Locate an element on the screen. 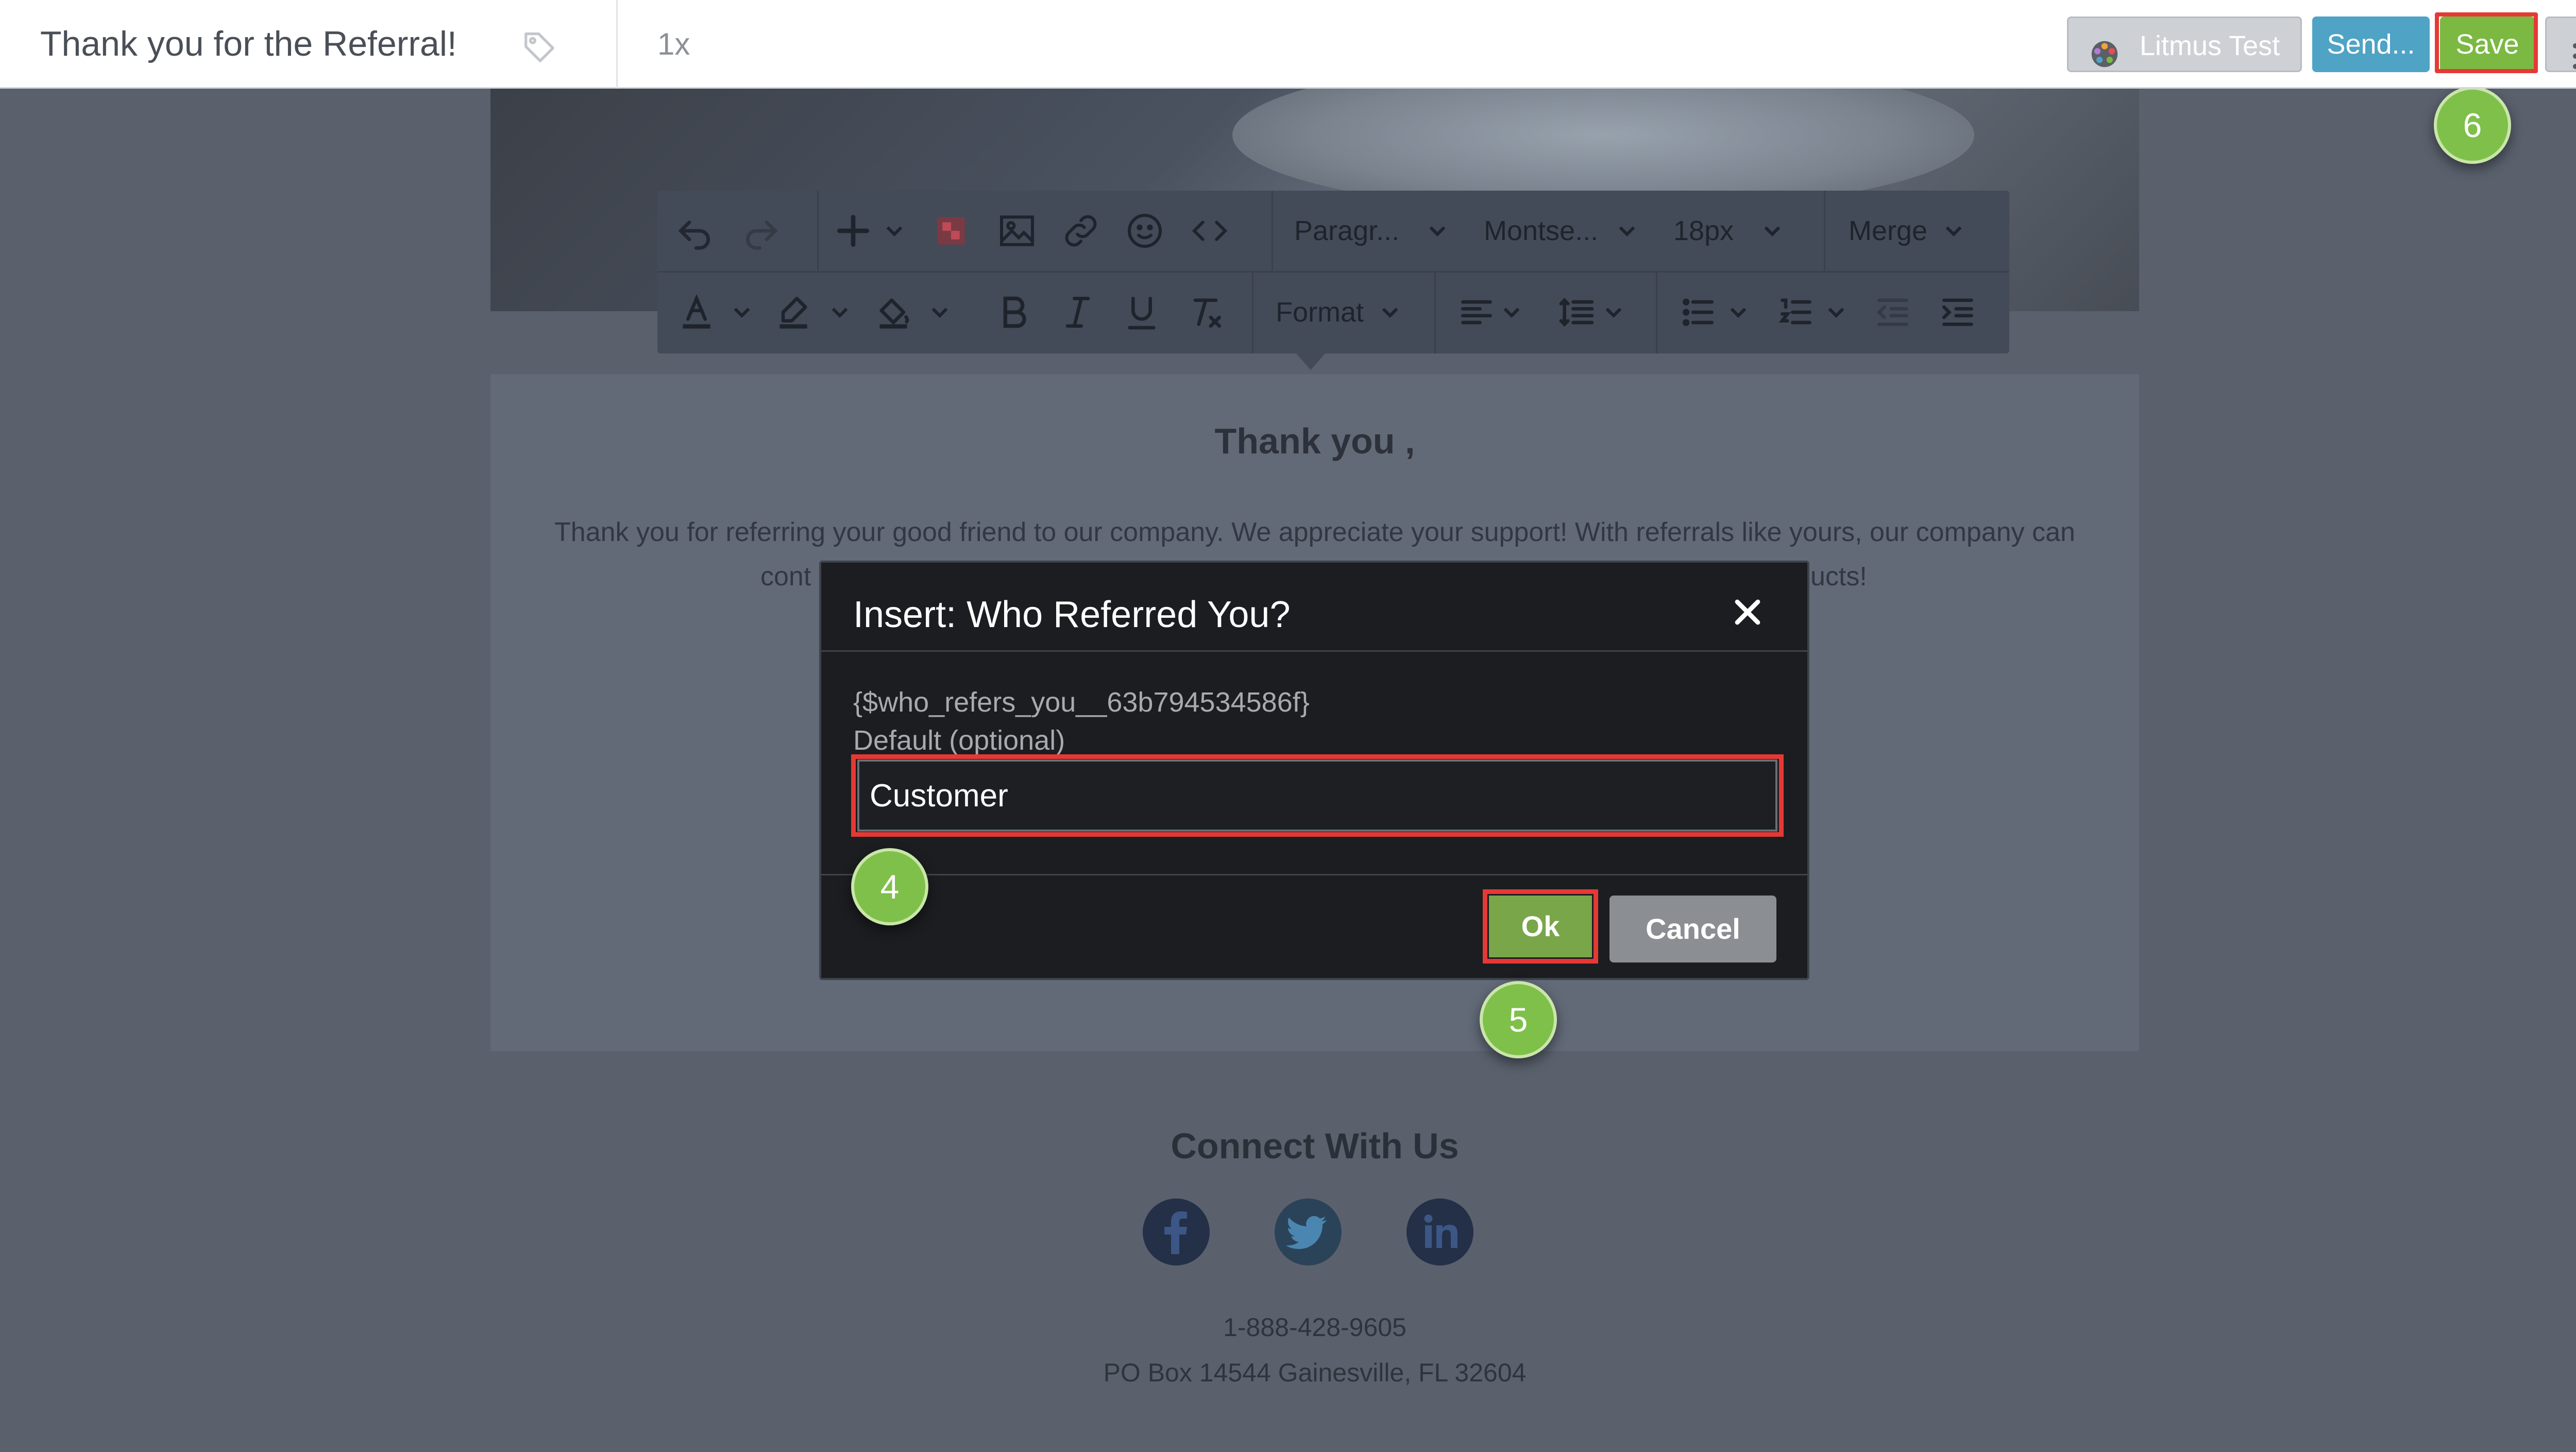 This screenshot has height=1452, width=2576. campaign-title: Thank you for the Referral! is located at coordinates (248, 44).